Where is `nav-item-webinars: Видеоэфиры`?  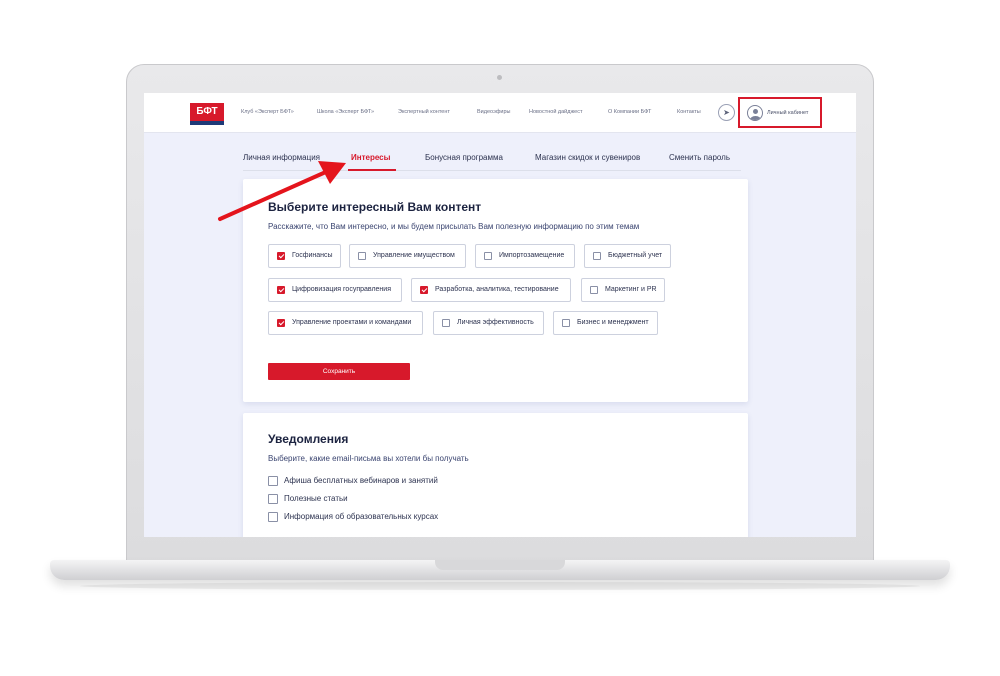
nav-item-webinars: Видеоэфиры is located at coordinates (493, 112).